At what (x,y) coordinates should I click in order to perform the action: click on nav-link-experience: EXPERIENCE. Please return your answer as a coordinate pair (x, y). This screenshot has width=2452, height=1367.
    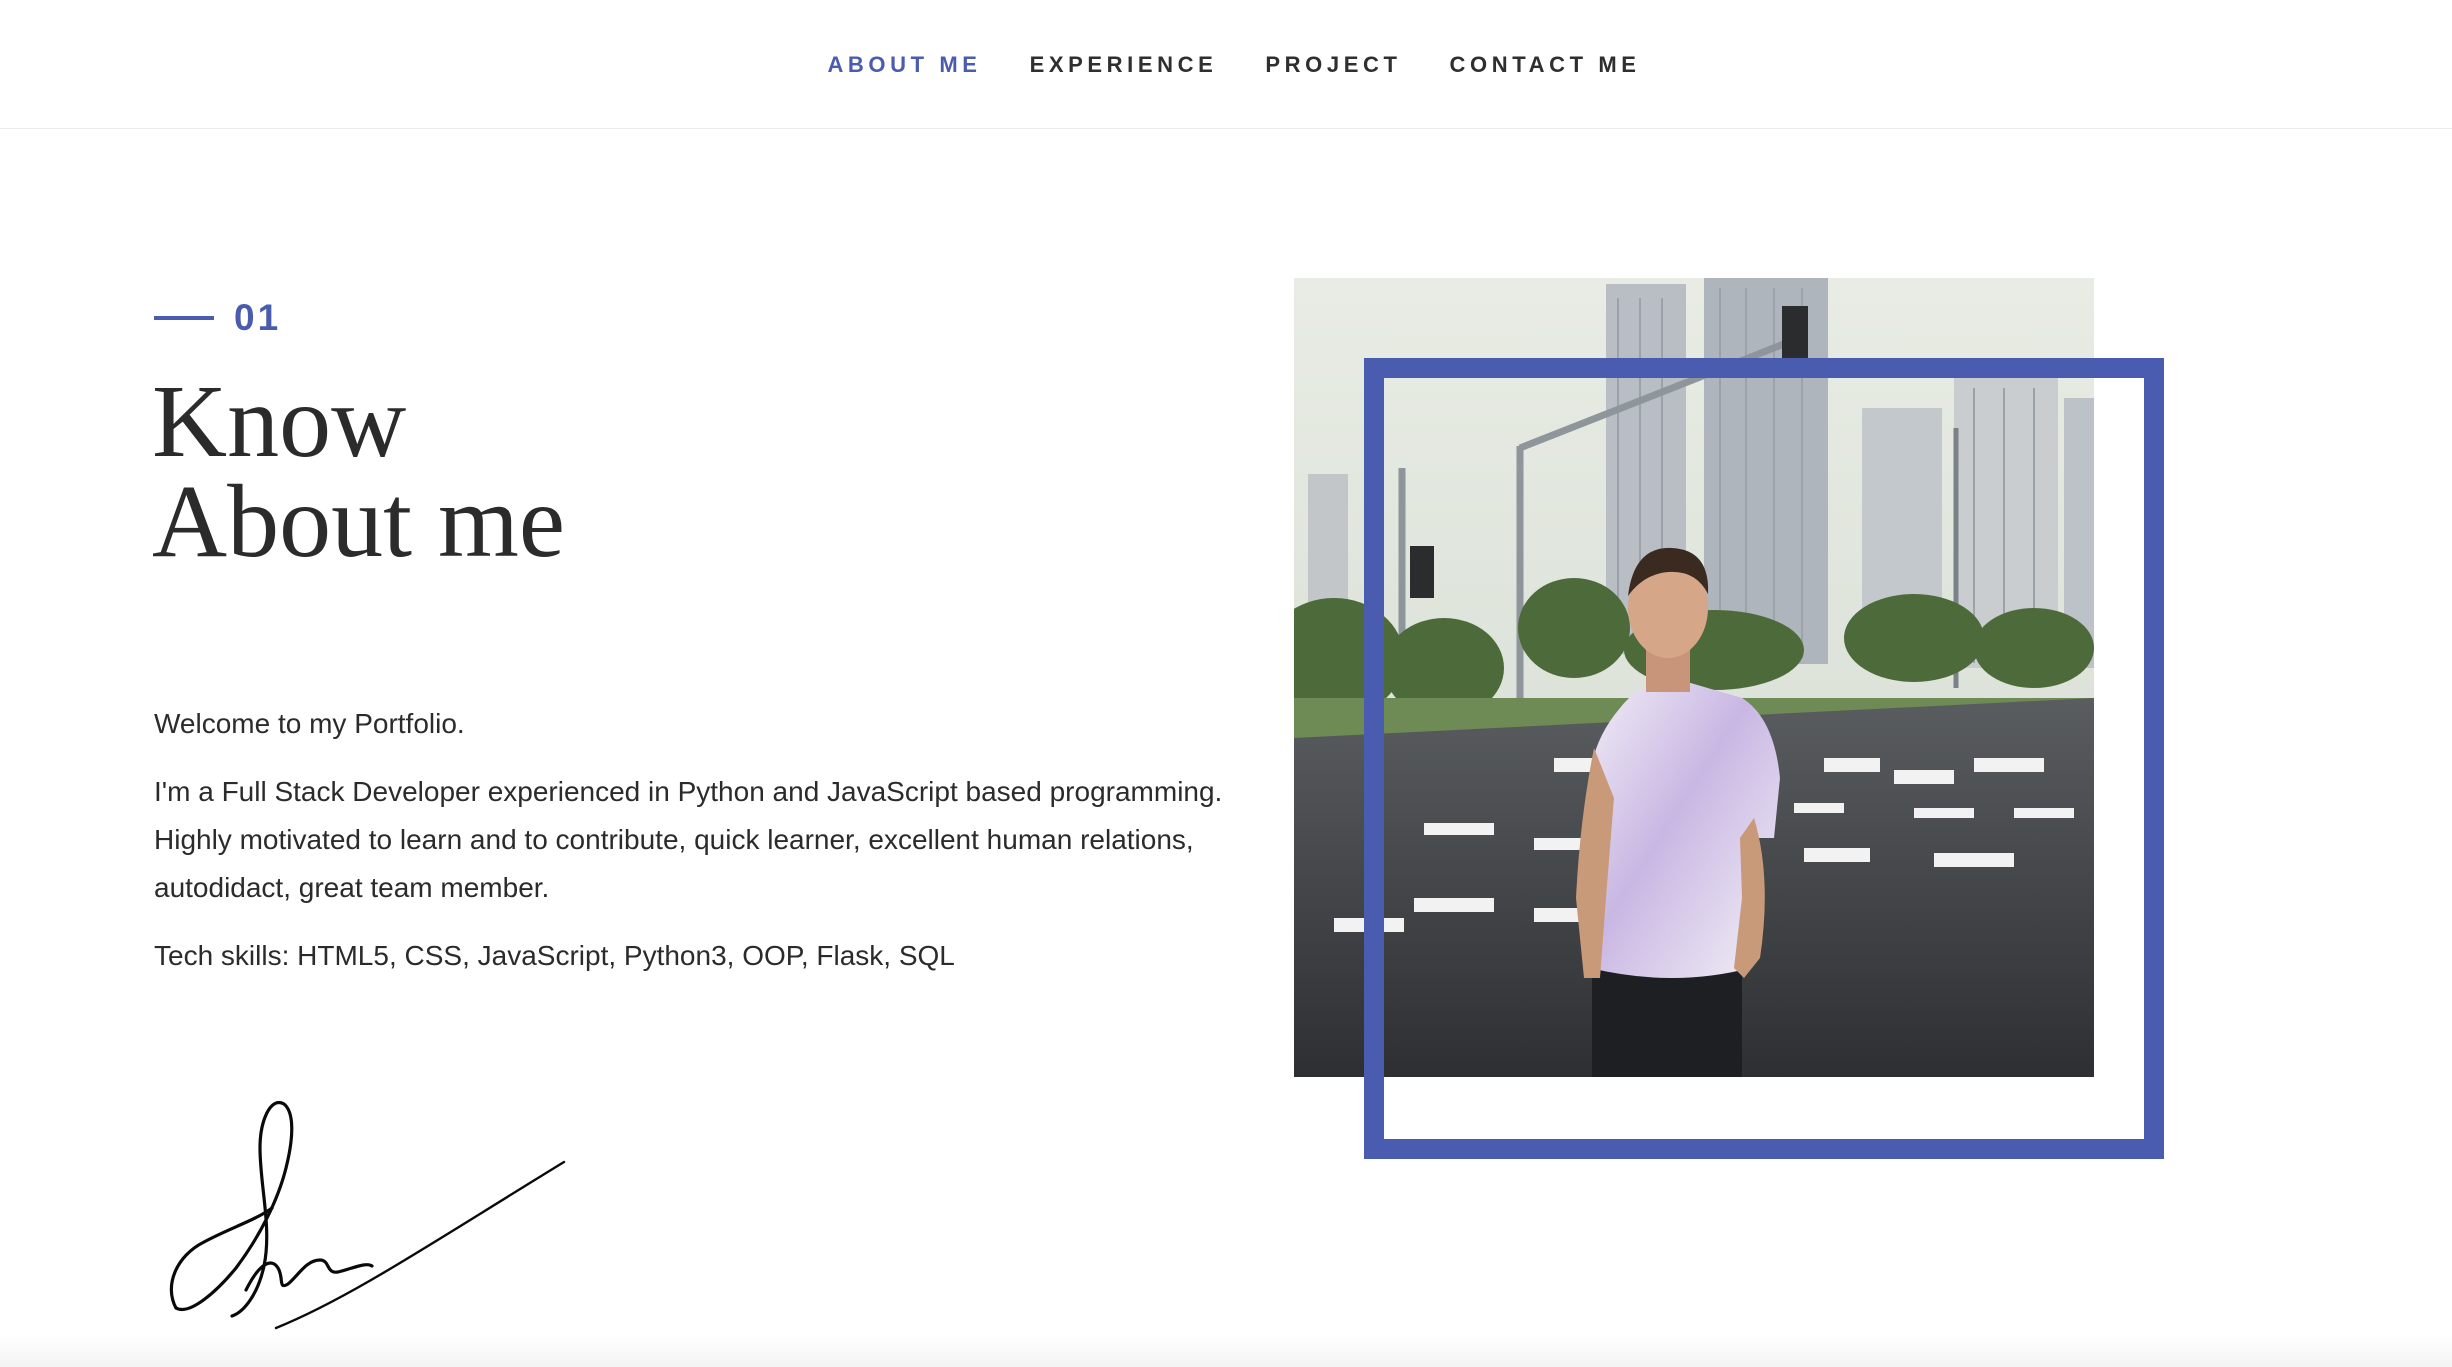
    Looking at the image, I should click on (1124, 64).